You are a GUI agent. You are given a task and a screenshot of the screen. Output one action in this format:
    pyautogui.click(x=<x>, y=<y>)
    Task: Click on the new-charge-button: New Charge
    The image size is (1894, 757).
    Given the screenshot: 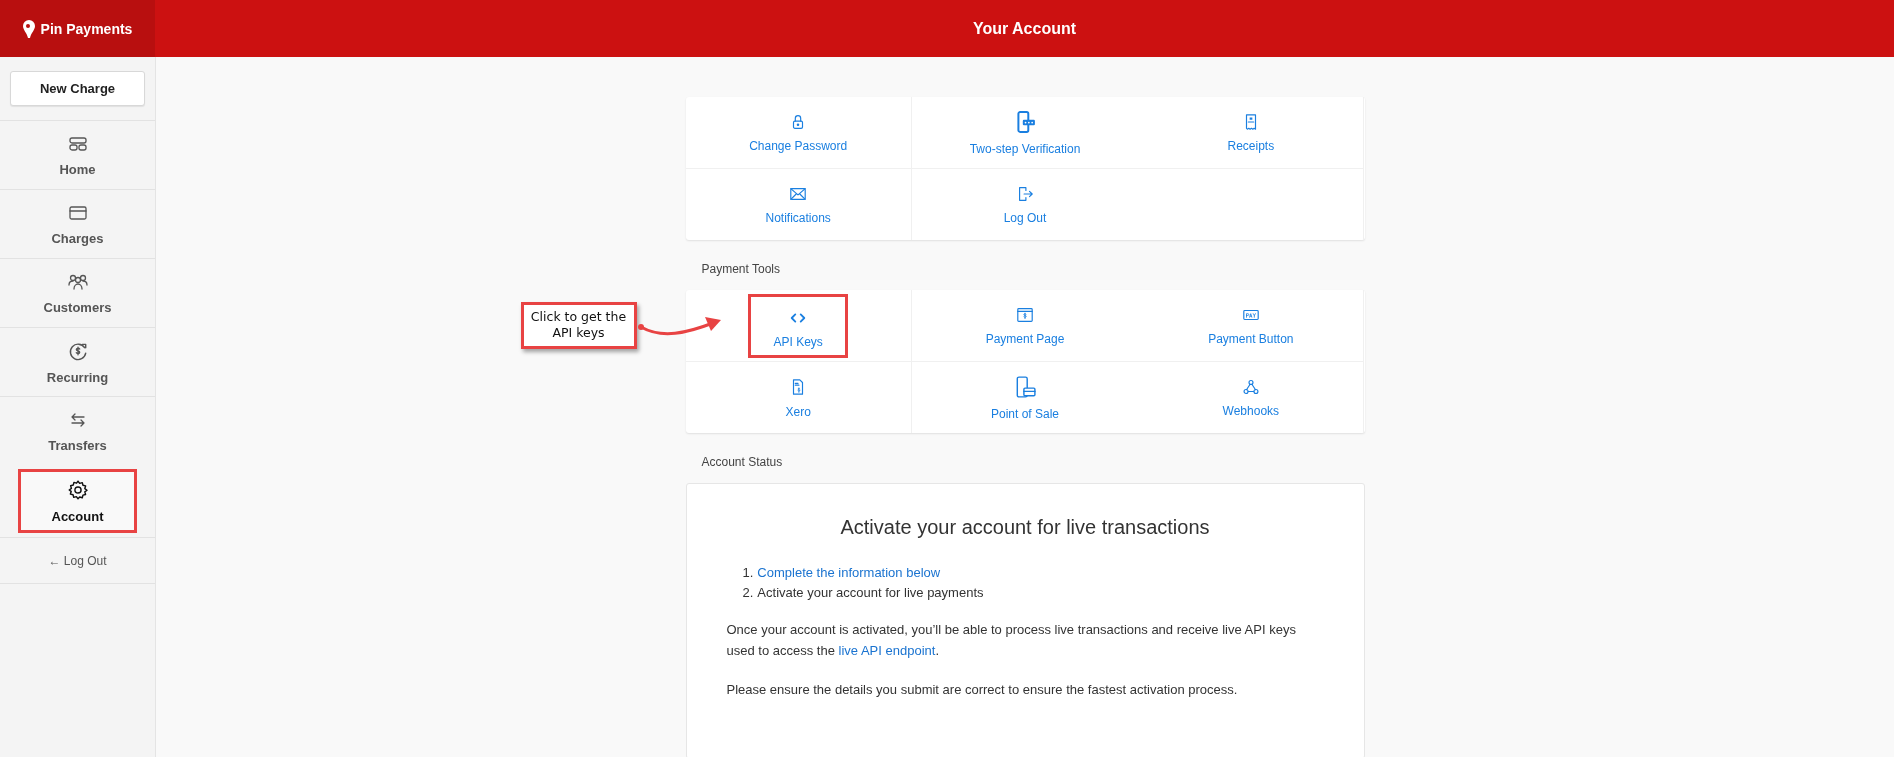 What is the action you would take?
    pyautogui.click(x=77, y=88)
    